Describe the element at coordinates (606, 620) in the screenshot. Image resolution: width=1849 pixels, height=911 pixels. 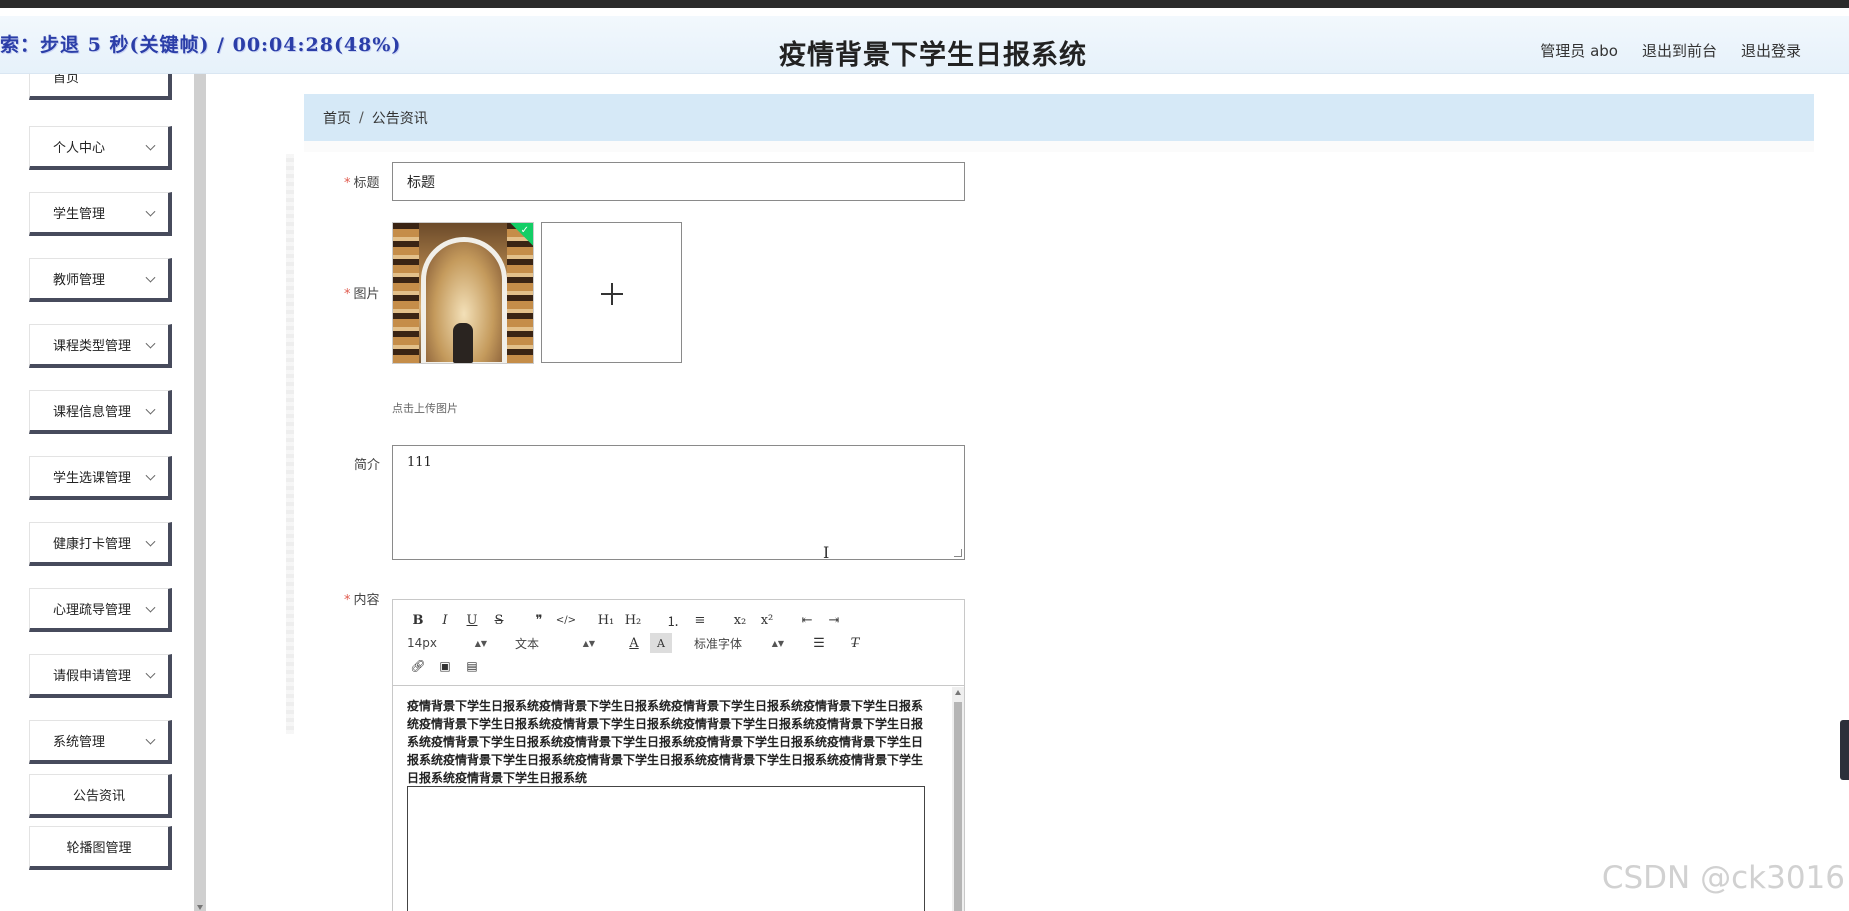
I see `heading1-button: H₁` at that location.